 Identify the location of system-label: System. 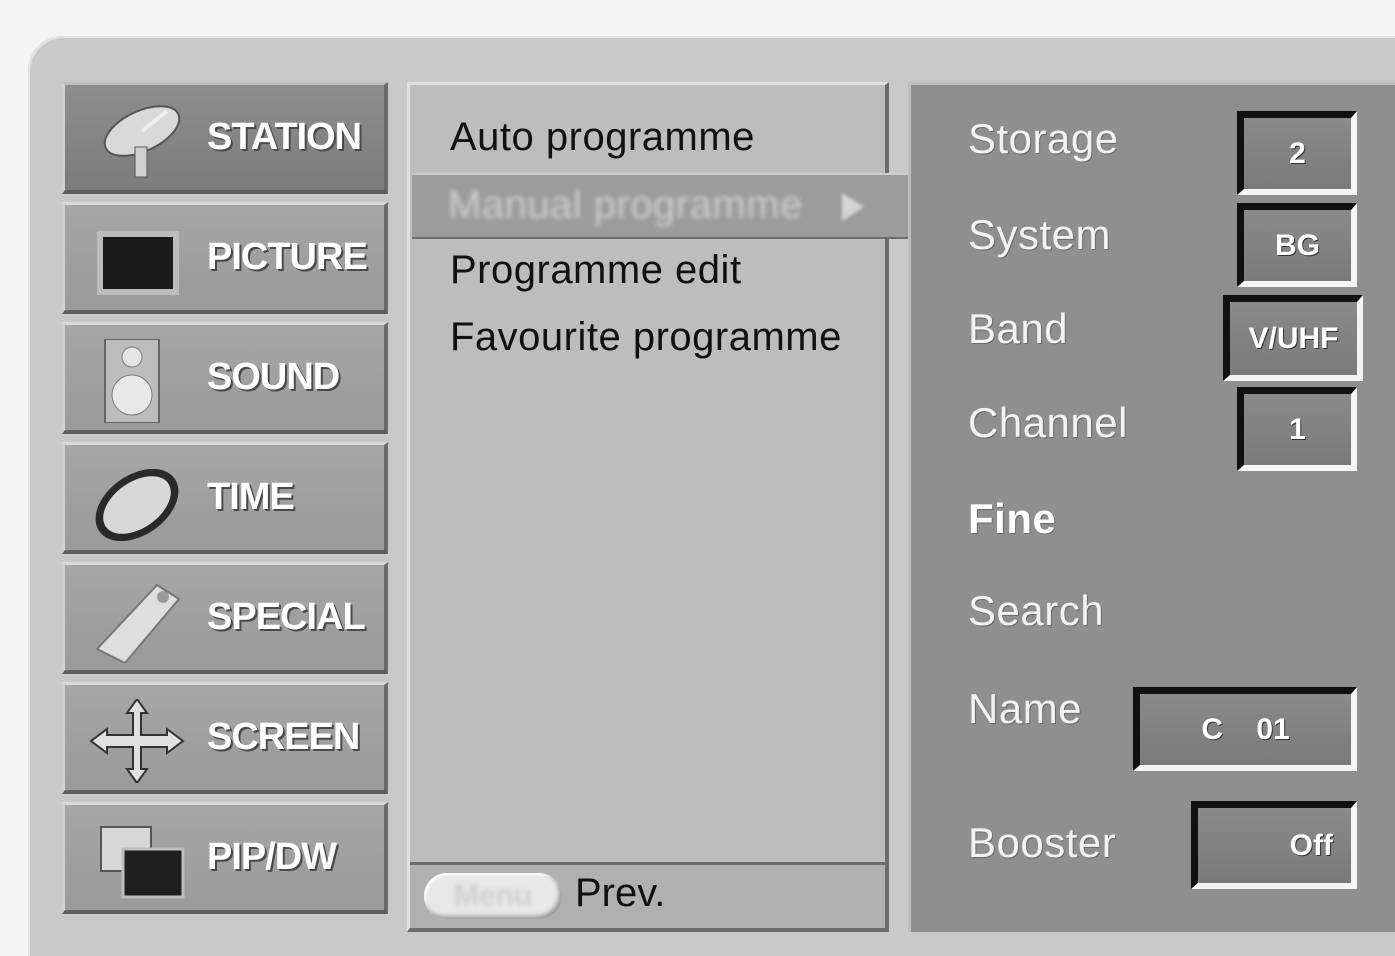
(1040, 234).